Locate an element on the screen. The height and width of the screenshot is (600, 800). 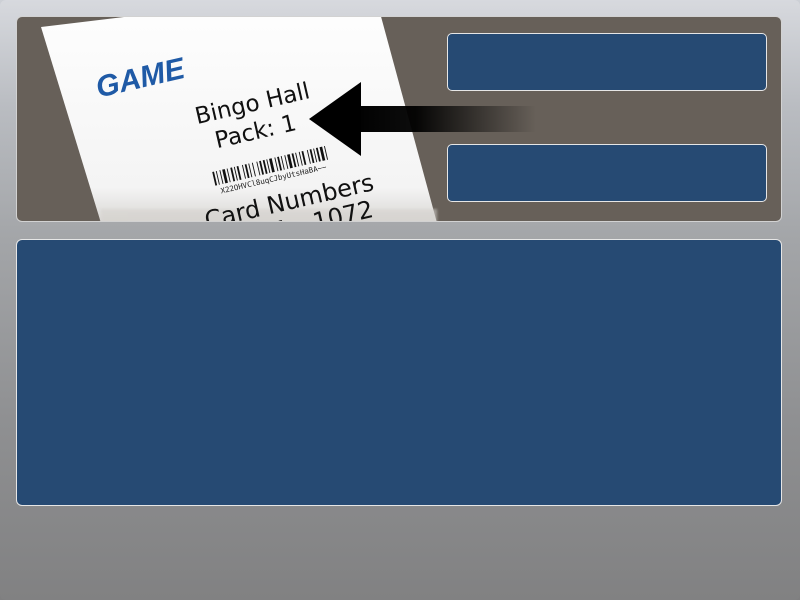
status-box-top is located at coordinates (607, 62).